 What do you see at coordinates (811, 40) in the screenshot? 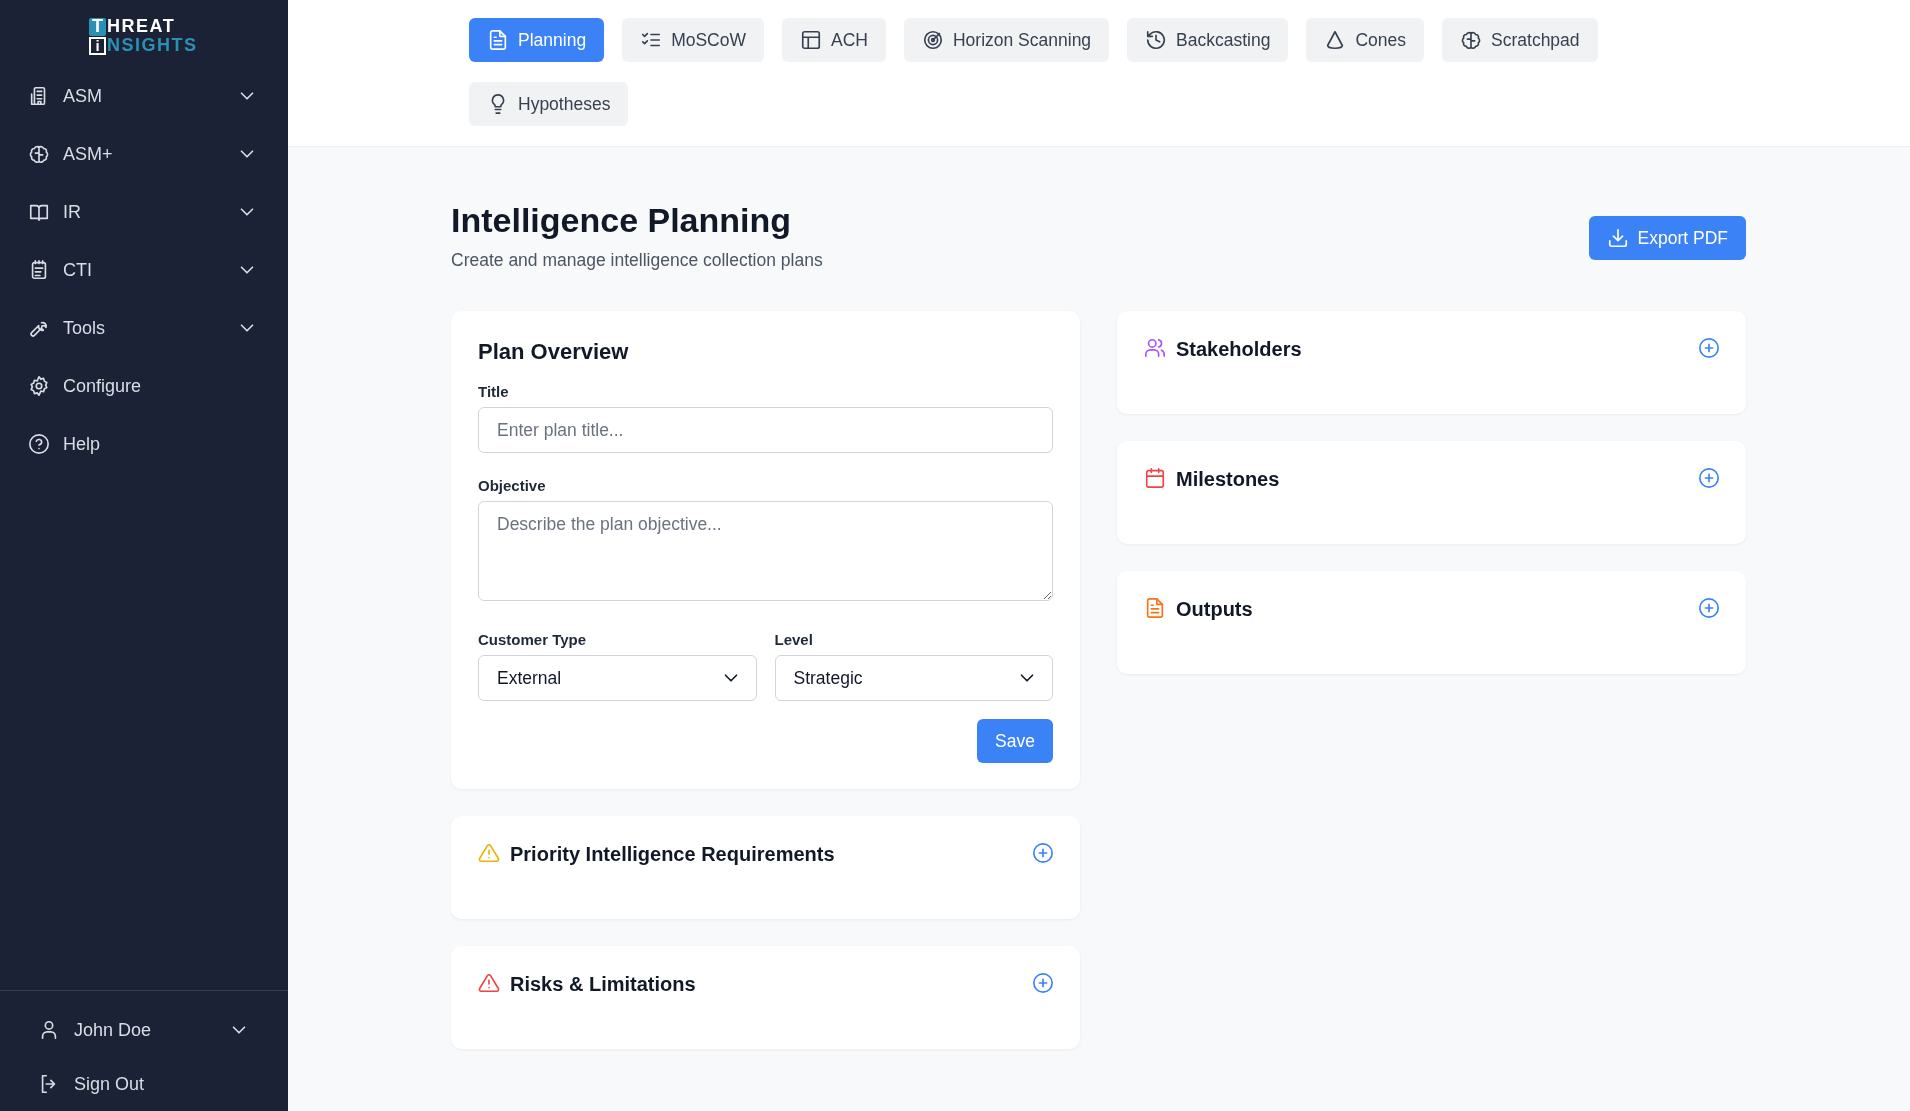
I see `table-icon` at bounding box center [811, 40].